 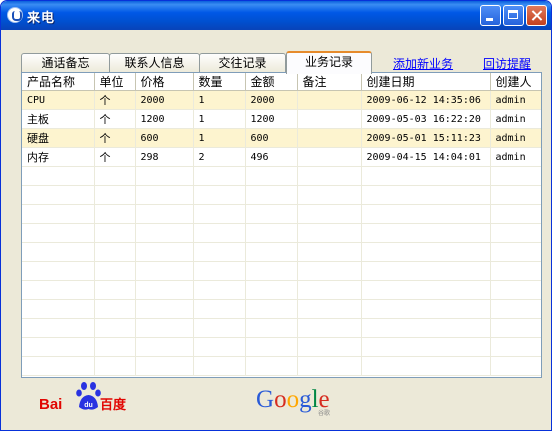 I want to click on column-header: 产品名称, so click(x=58, y=82).